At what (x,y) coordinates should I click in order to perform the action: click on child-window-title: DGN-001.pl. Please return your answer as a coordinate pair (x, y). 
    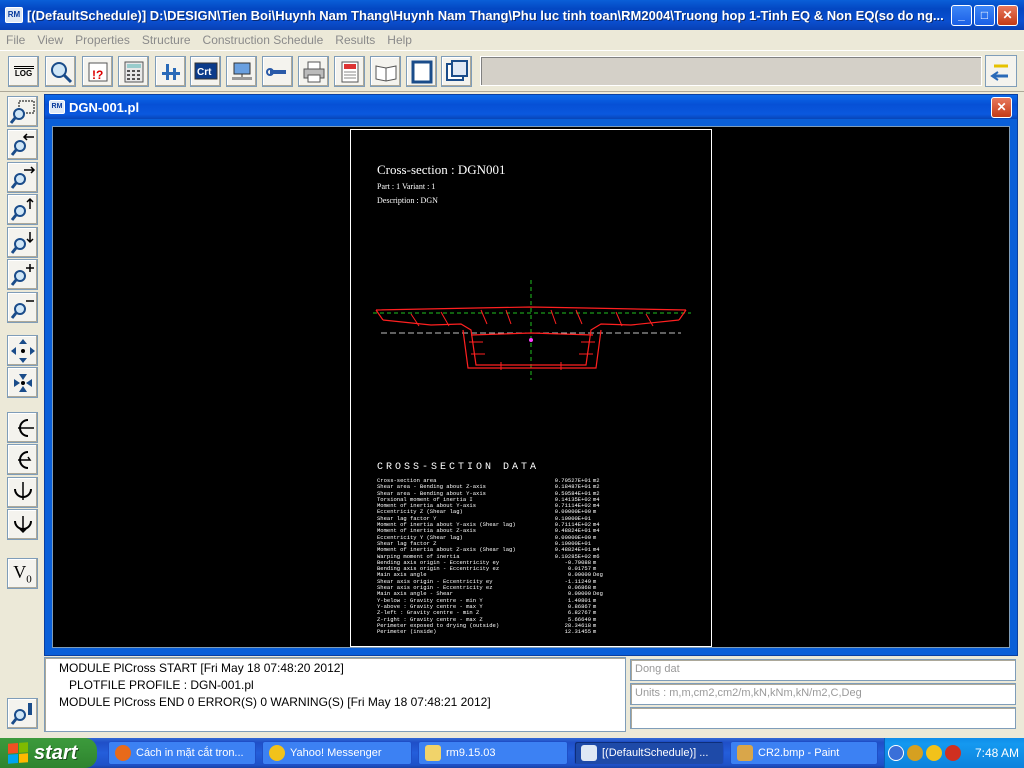
    Looking at the image, I should click on (104, 107).